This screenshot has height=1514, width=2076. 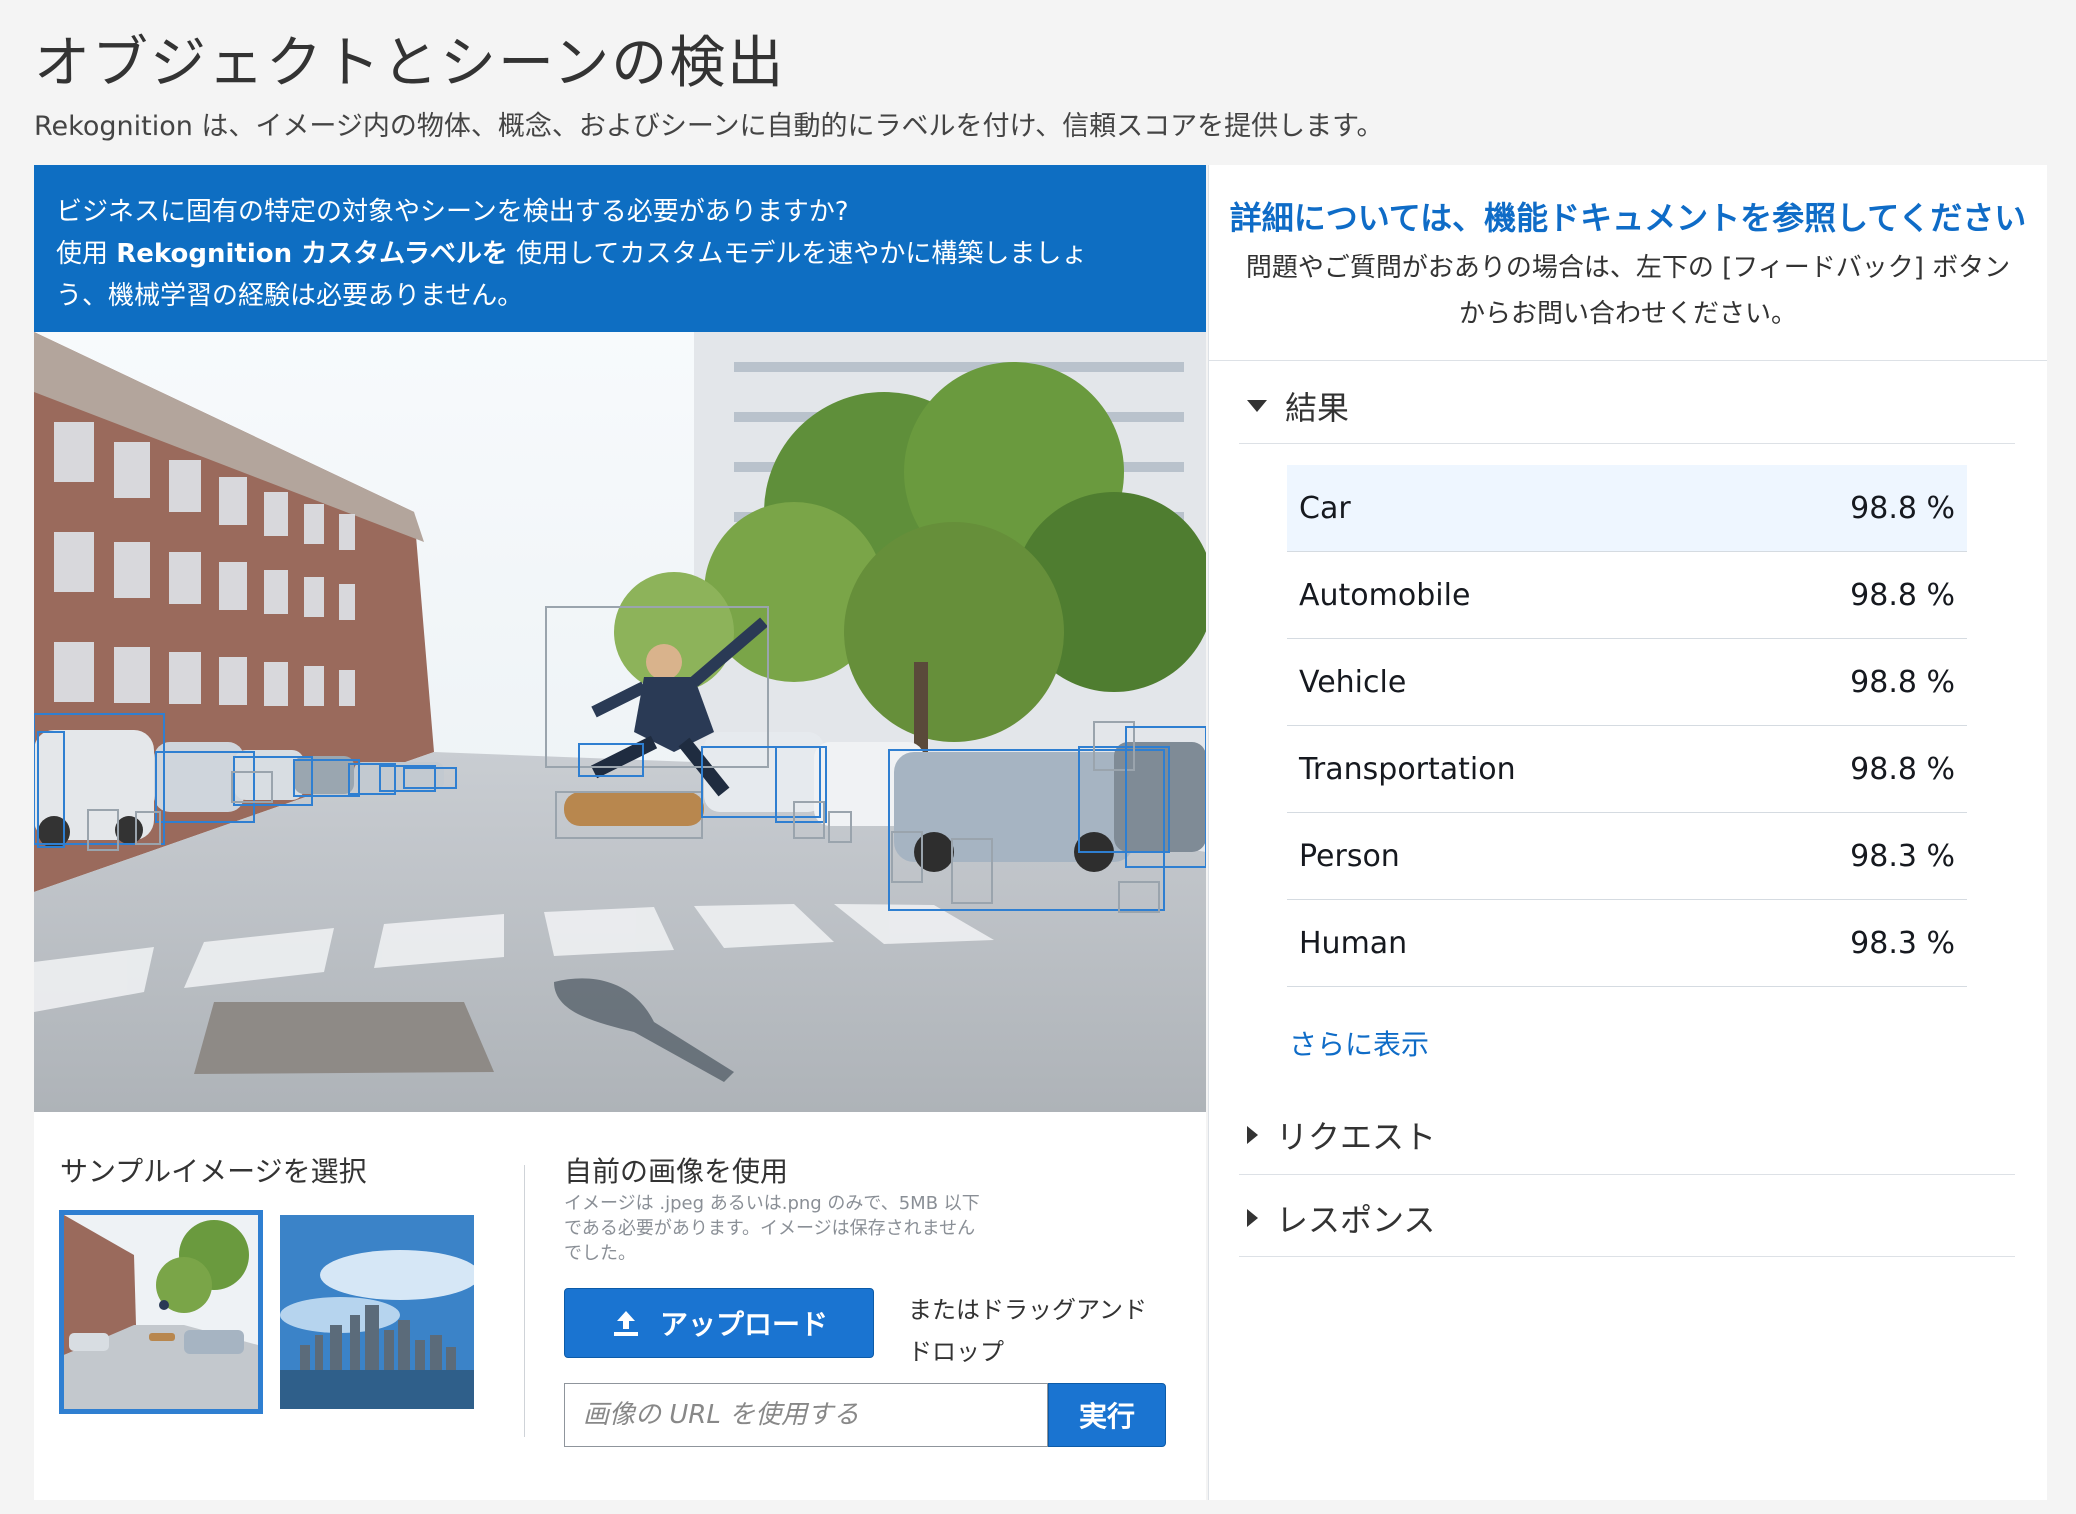 What do you see at coordinates (1356, 1137) in the screenshot?
I see `request-section-label: リクエスト` at bounding box center [1356, 1137].